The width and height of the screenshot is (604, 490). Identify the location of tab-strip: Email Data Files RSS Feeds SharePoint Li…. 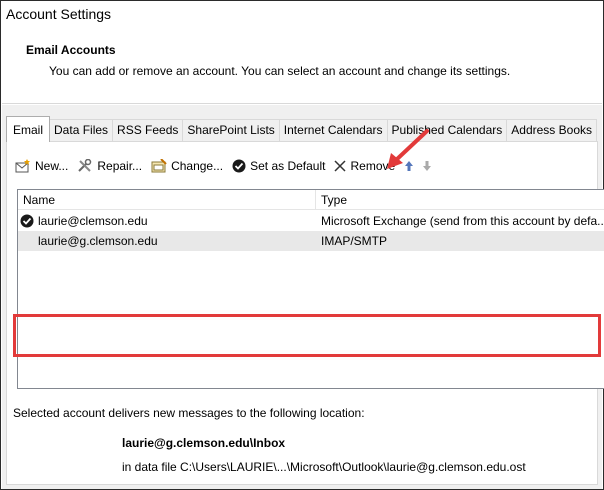
(301, 129).